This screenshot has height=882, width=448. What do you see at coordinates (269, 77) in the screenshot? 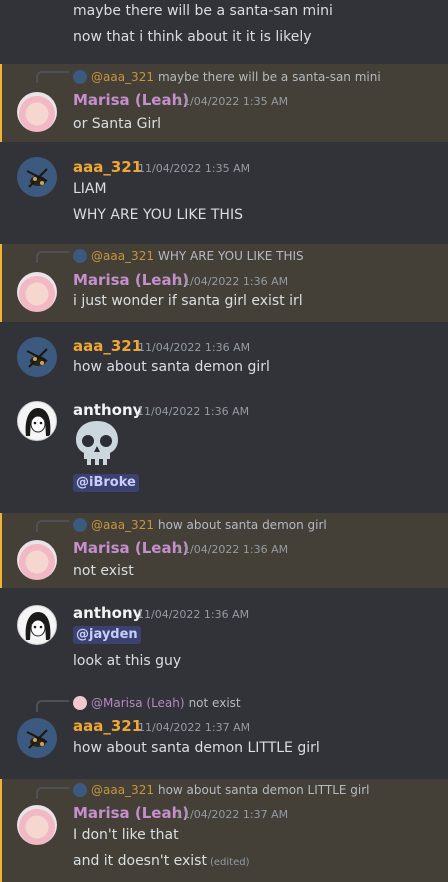
I see `reply-text: maybe there will be a santa-san mini` at bounding box center [269, 77].